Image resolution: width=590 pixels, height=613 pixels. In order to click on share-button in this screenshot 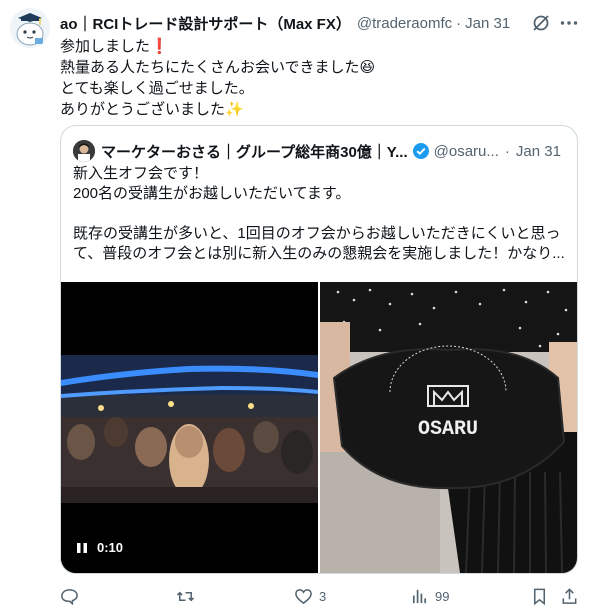, I will do `click(569, 596)`.